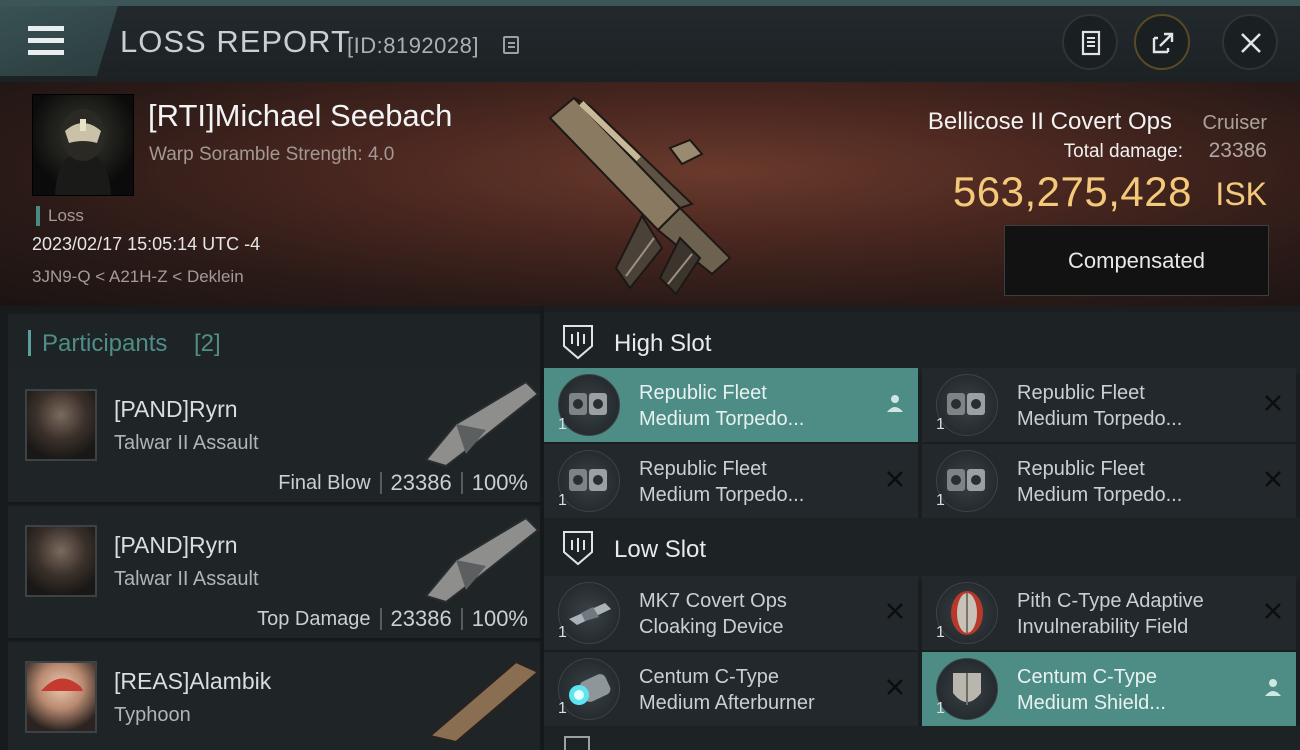 The width and height of the screenshot is (1300, 750). Describe the element at coordinates (650, 3) in the screenshot. I see `header-accent-line` at that location.